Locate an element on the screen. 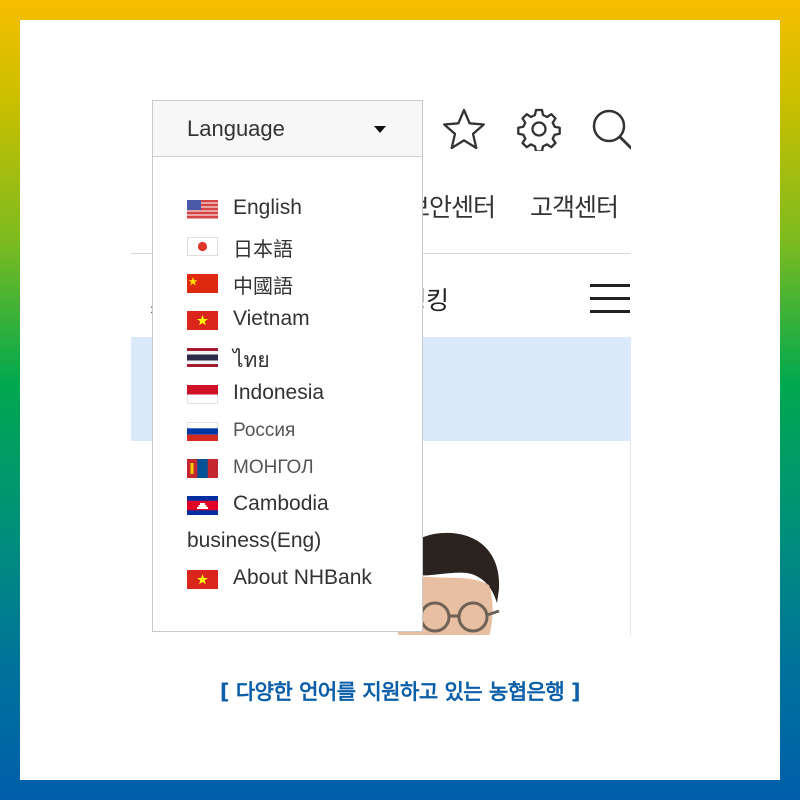 The image size is (800, 800). language-option-cambodia: Cambodia is located at coordinates (287, 509).